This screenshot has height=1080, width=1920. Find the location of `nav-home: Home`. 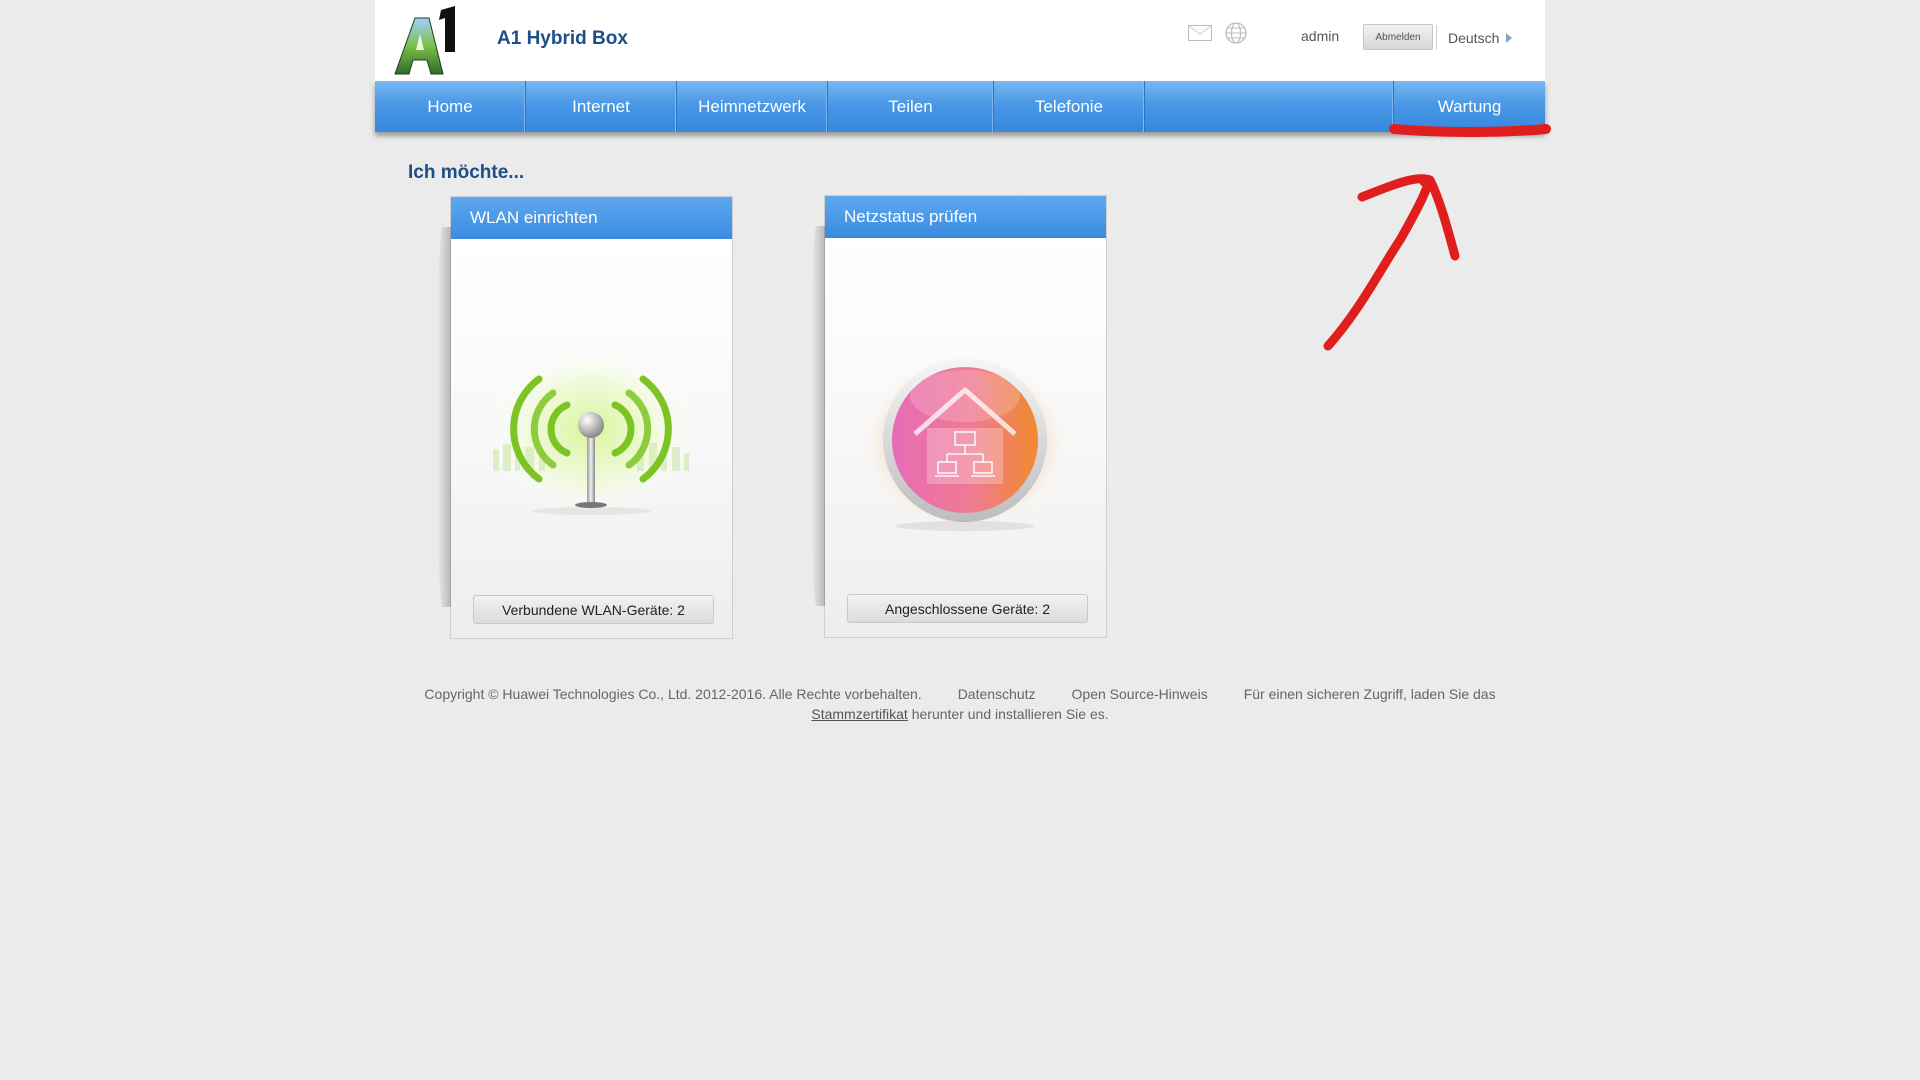

nav-home: Home is located at coordinates (450, 106).